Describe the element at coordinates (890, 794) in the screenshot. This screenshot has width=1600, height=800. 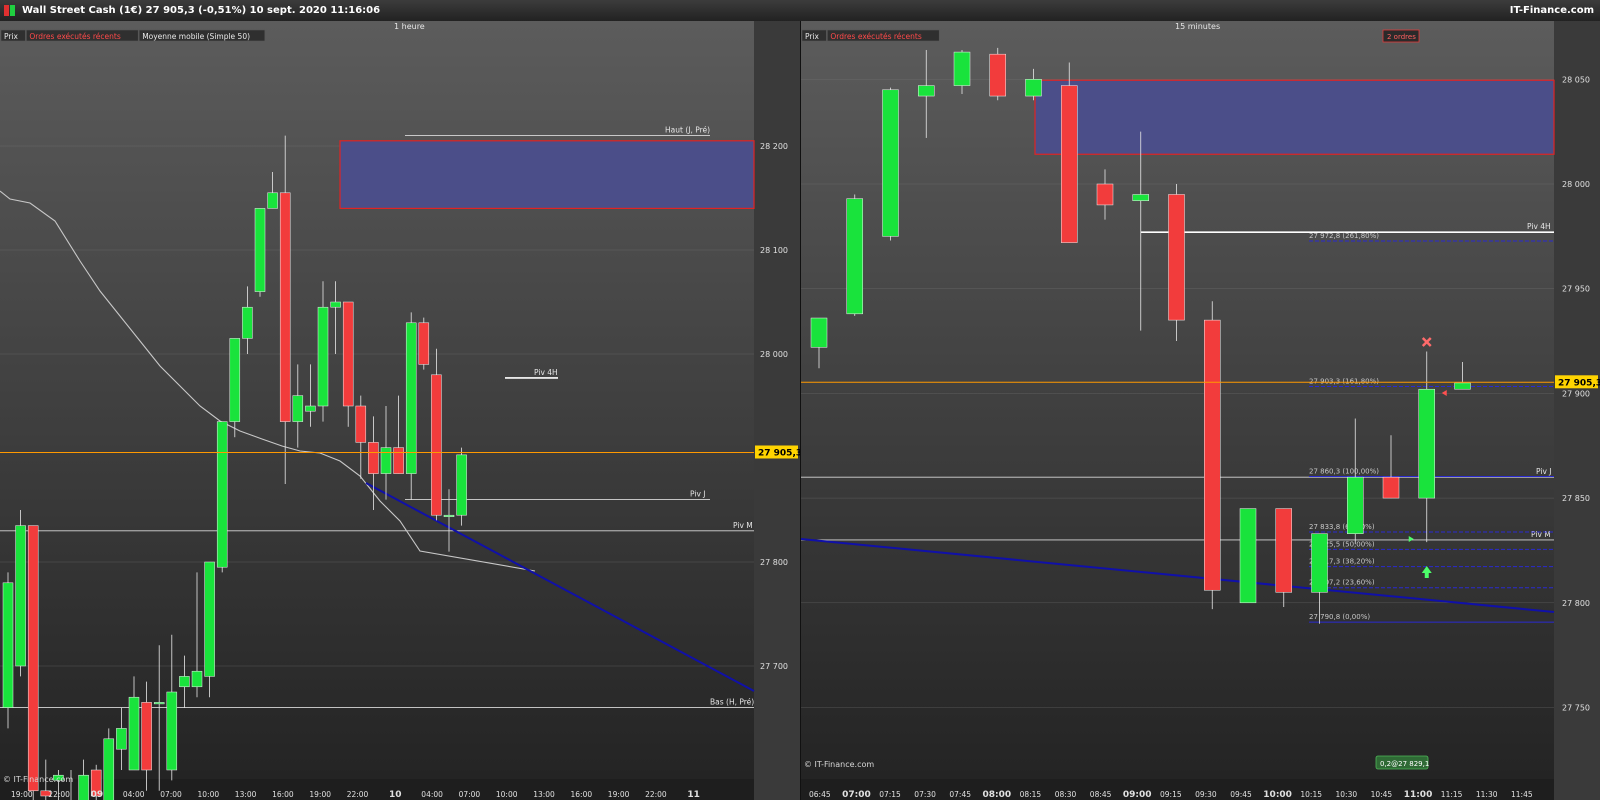
I see `time-tick-label: 07:15` at that location.